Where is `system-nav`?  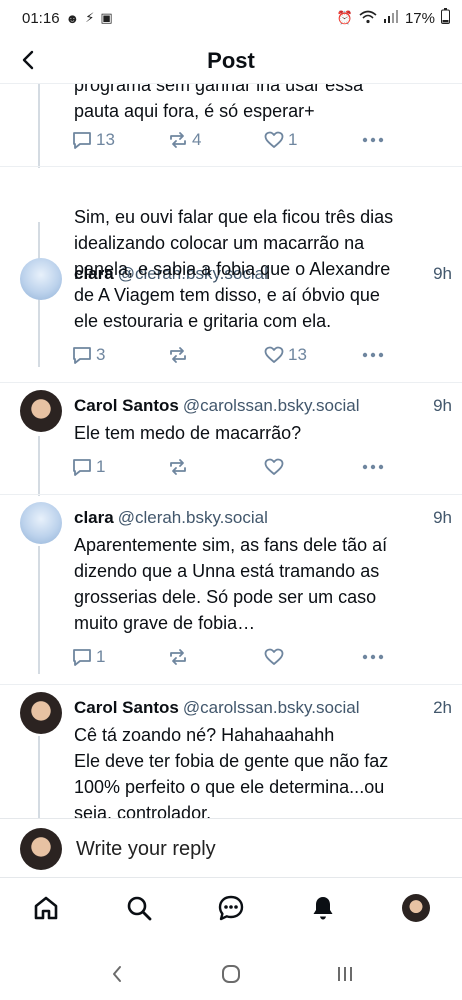 system-nav is located at coordinates (231, 974).